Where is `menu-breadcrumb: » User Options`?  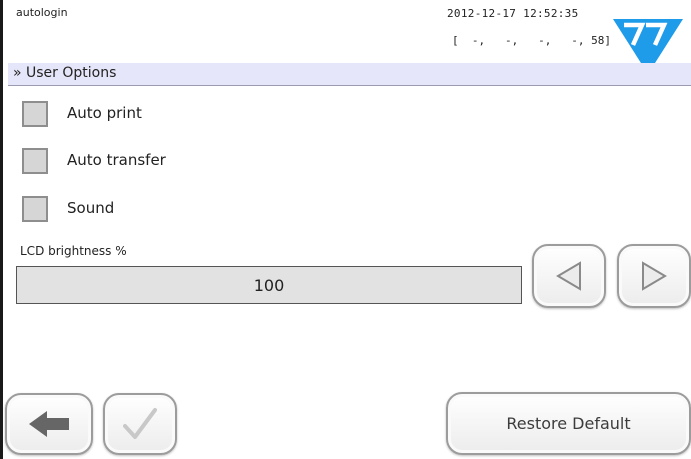 menu-breadcrumb: » User Options is located at coordinates (65, 73).